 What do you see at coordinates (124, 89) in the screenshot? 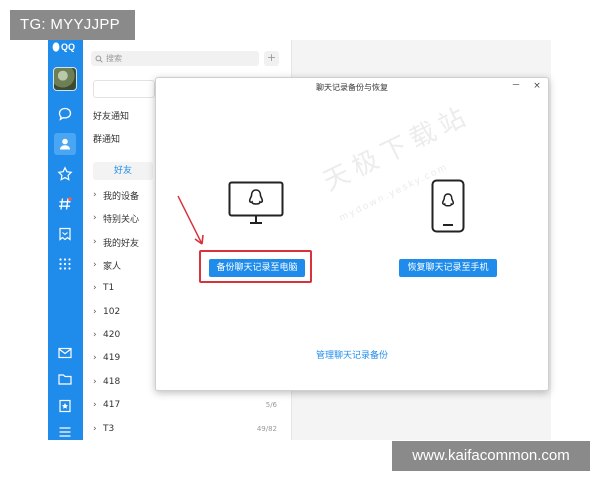
I see `contact-filter-field` at bounding box center [124, 89].